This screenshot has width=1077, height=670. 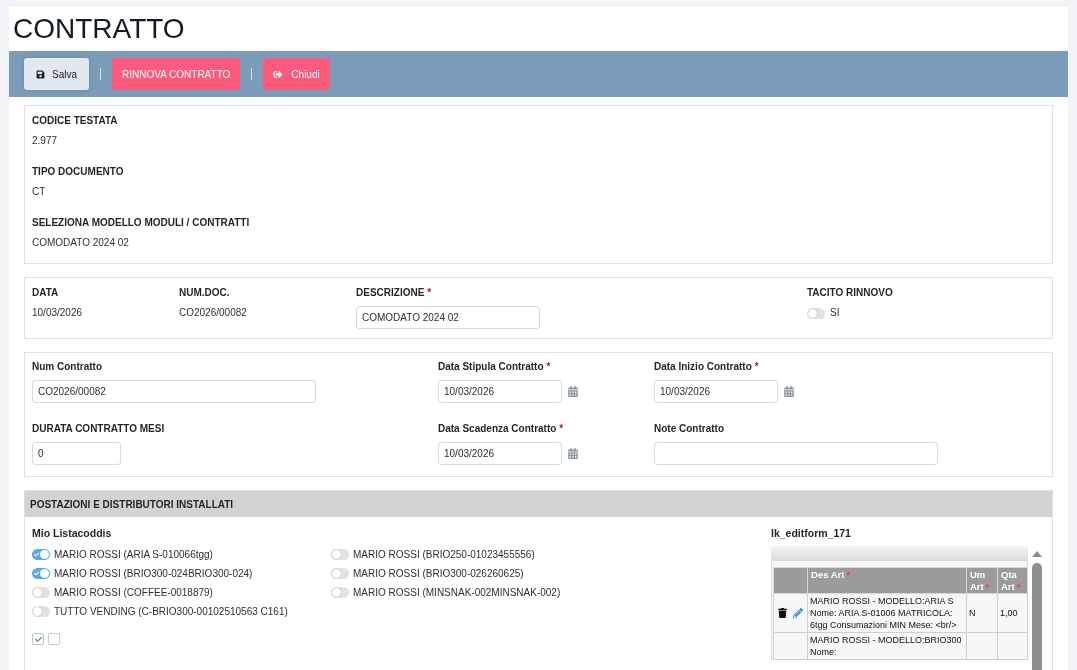 I want to click on field-label: DESCRIZIONE *, so click(x=394, y=293).